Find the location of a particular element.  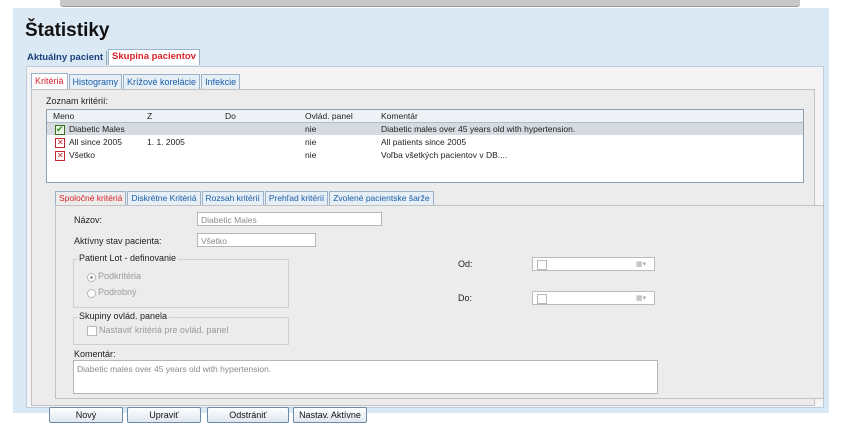

patient-status-field: Všetko is located at coordinates (256, 240).